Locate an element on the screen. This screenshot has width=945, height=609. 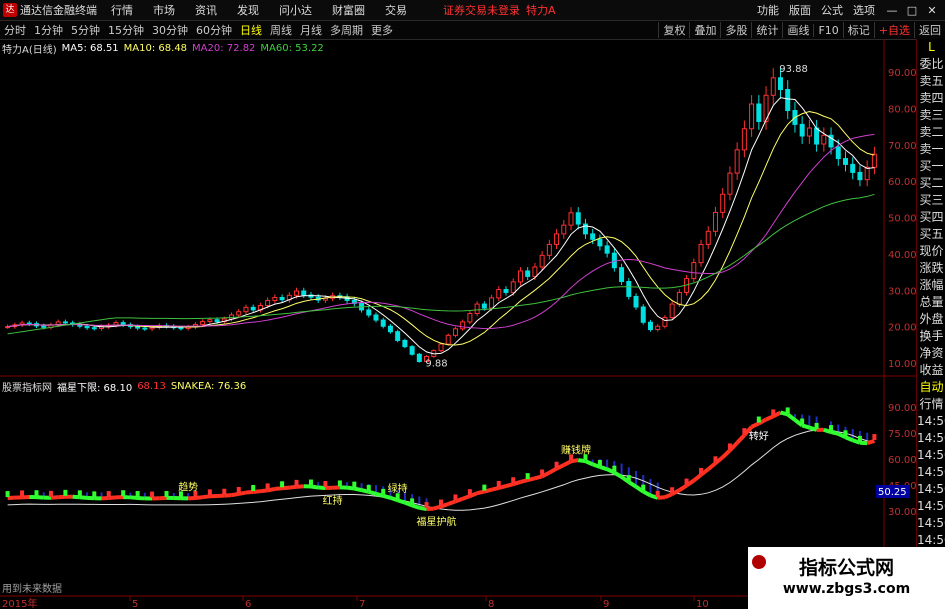
side-item-0: L is located at coordinates (931, 47).